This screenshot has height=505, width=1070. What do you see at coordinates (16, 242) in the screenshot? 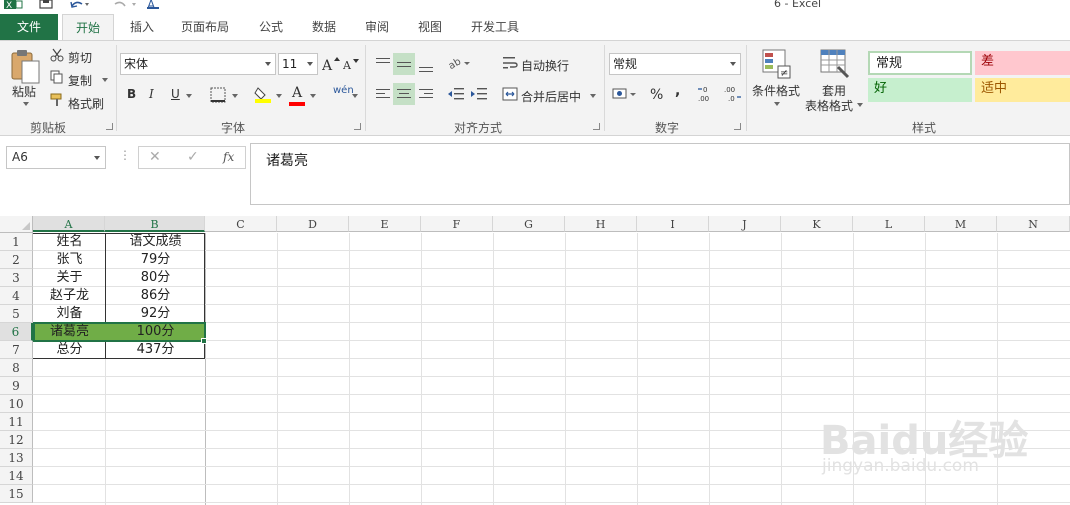
I see `row-header-1: 1` at bounding box center [16, 242].